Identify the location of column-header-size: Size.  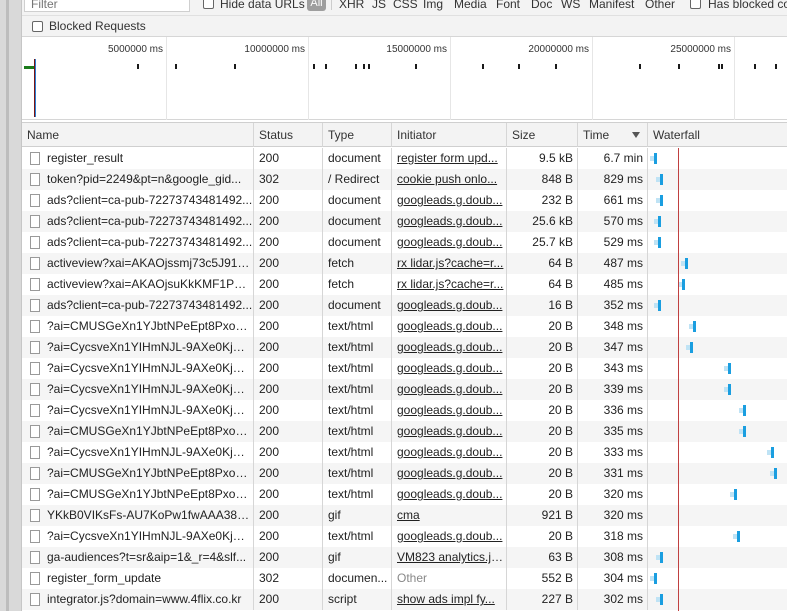
(542, 135).